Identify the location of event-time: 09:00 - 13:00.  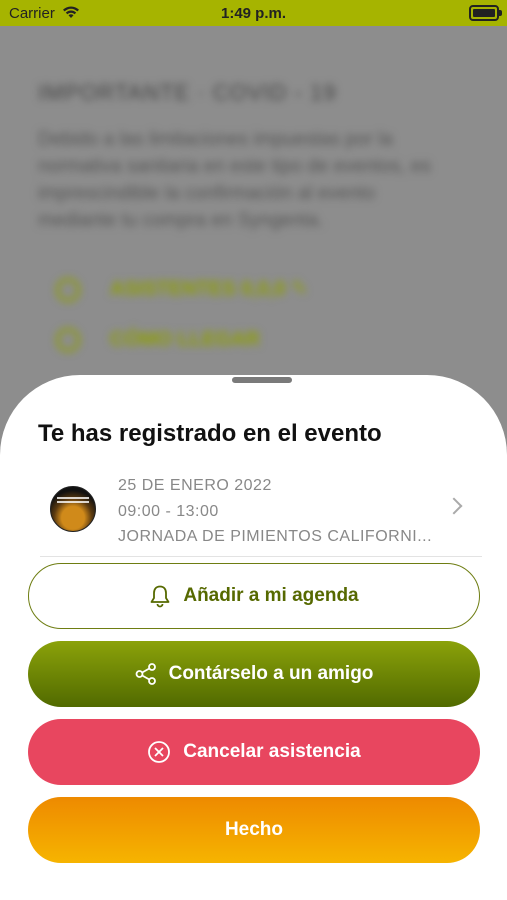
(168, 511).